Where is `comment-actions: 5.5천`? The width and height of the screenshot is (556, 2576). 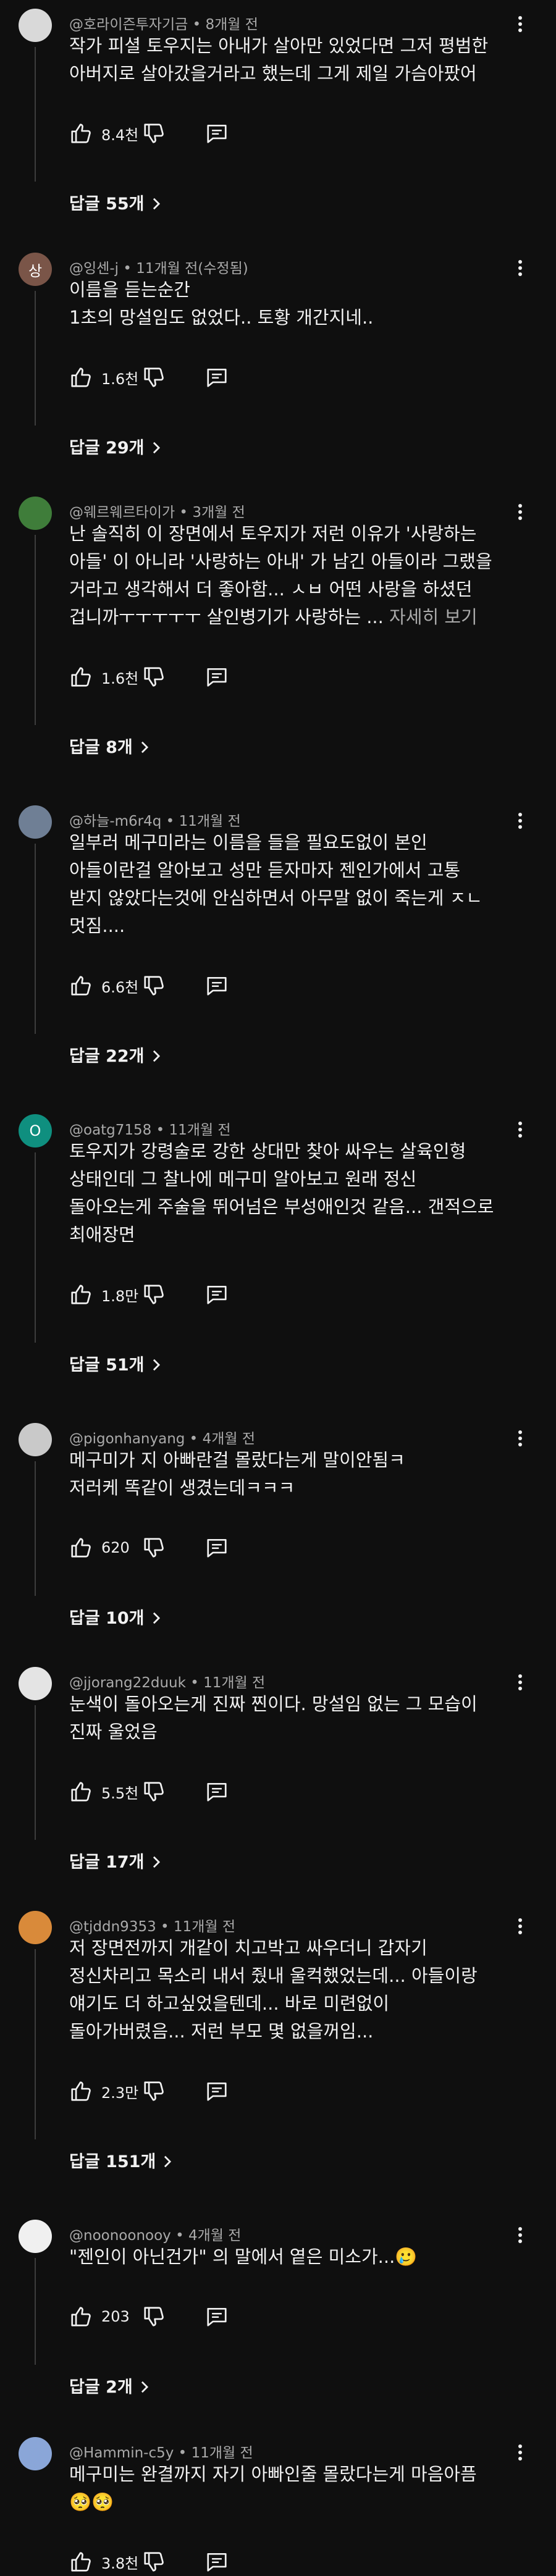
comment-actions: 5.5천 is located at coordinates (149, 1791).